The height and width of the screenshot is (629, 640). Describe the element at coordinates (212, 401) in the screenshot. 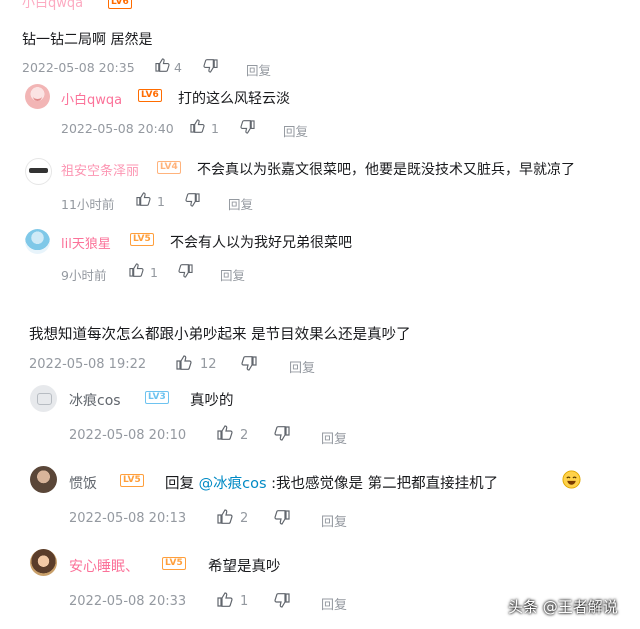

I see `reply-text: 真吵的` at that location.